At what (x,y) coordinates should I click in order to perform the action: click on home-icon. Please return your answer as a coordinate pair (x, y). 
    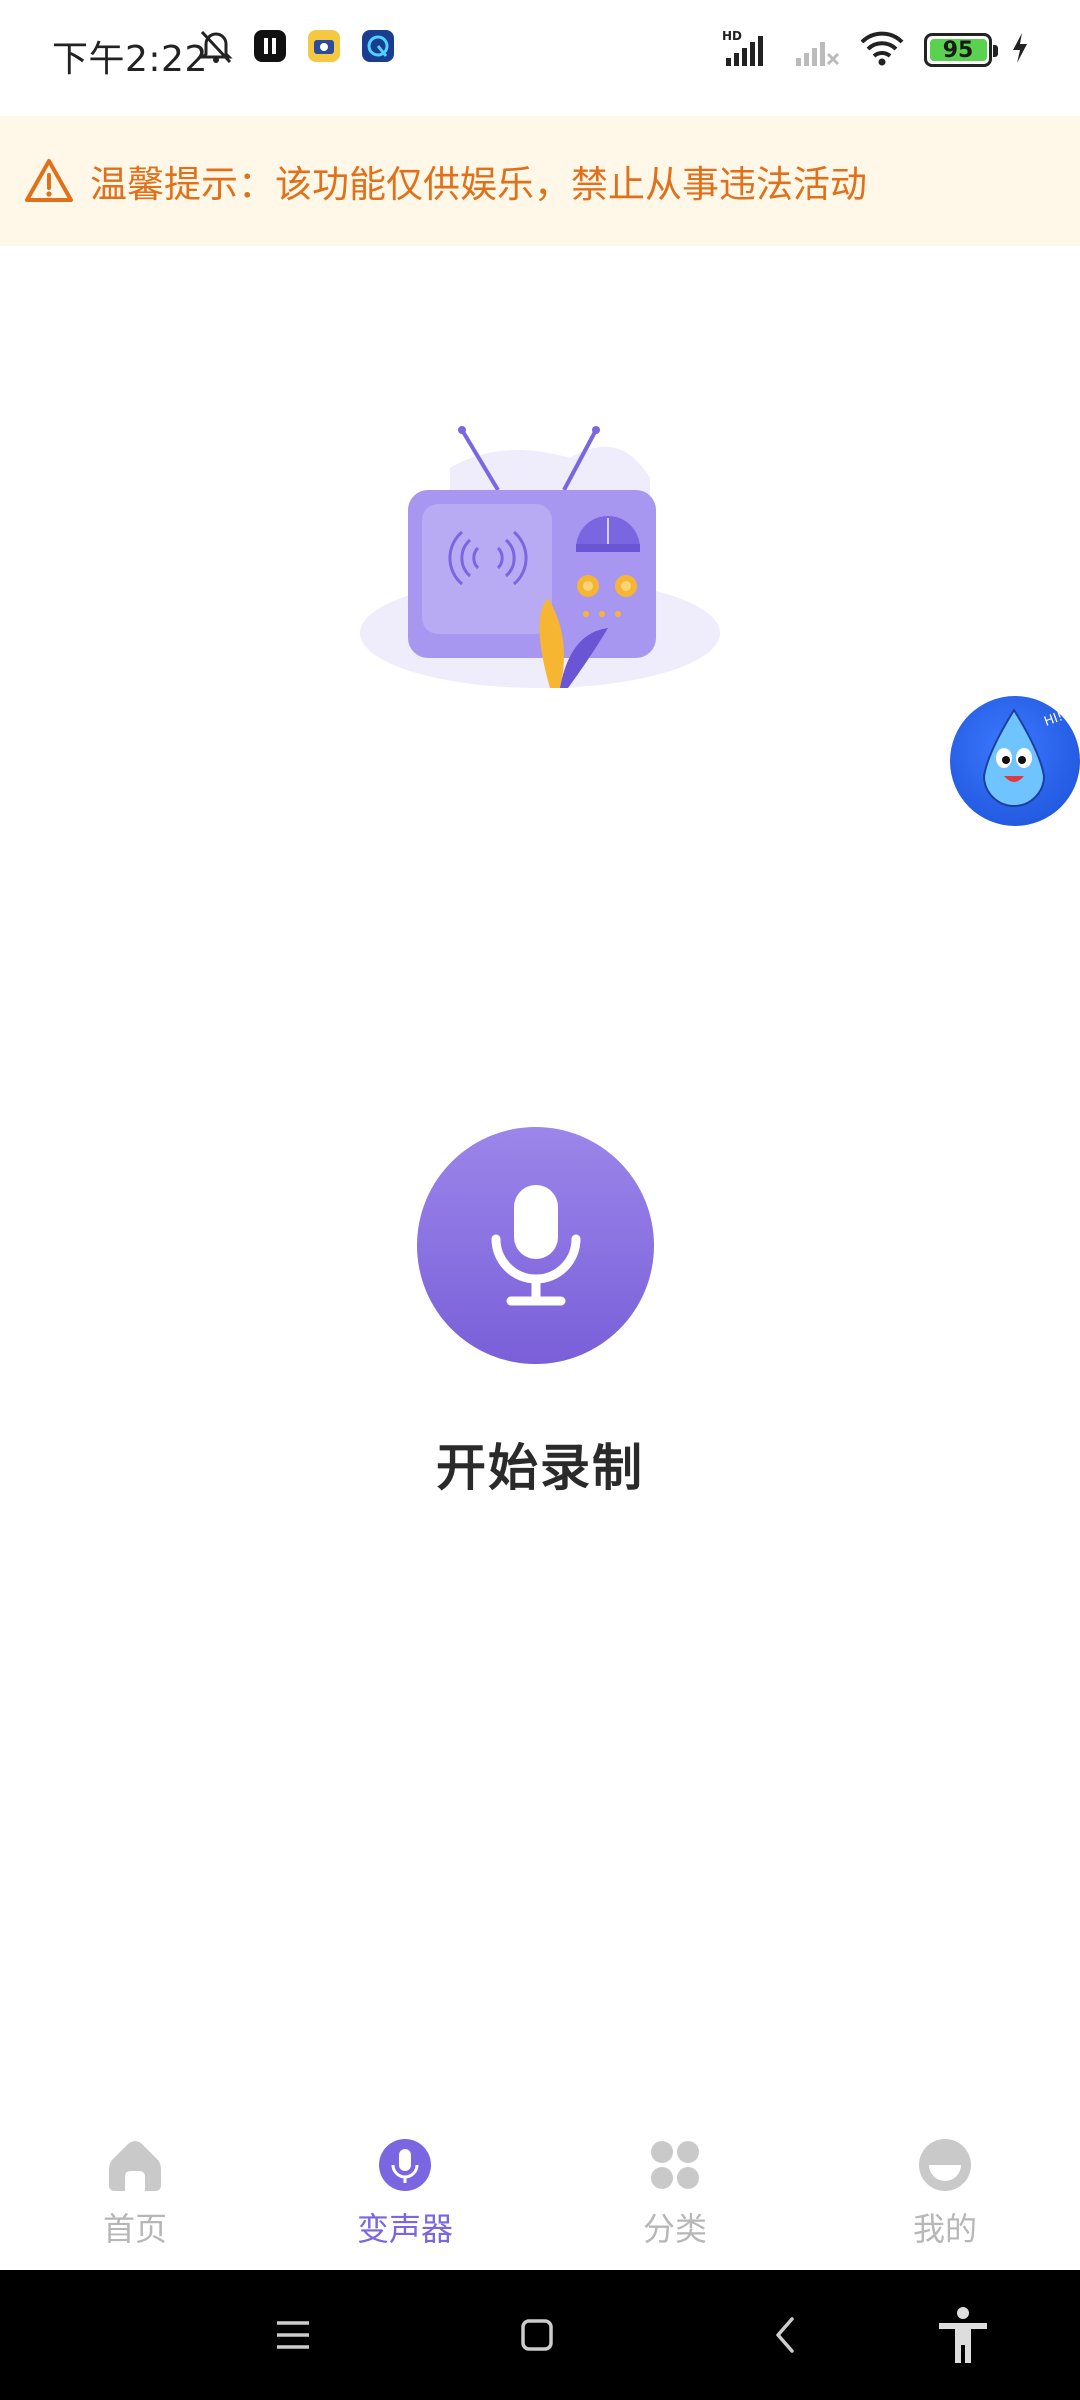
    Looking at the image, I should click on (135, 2165).